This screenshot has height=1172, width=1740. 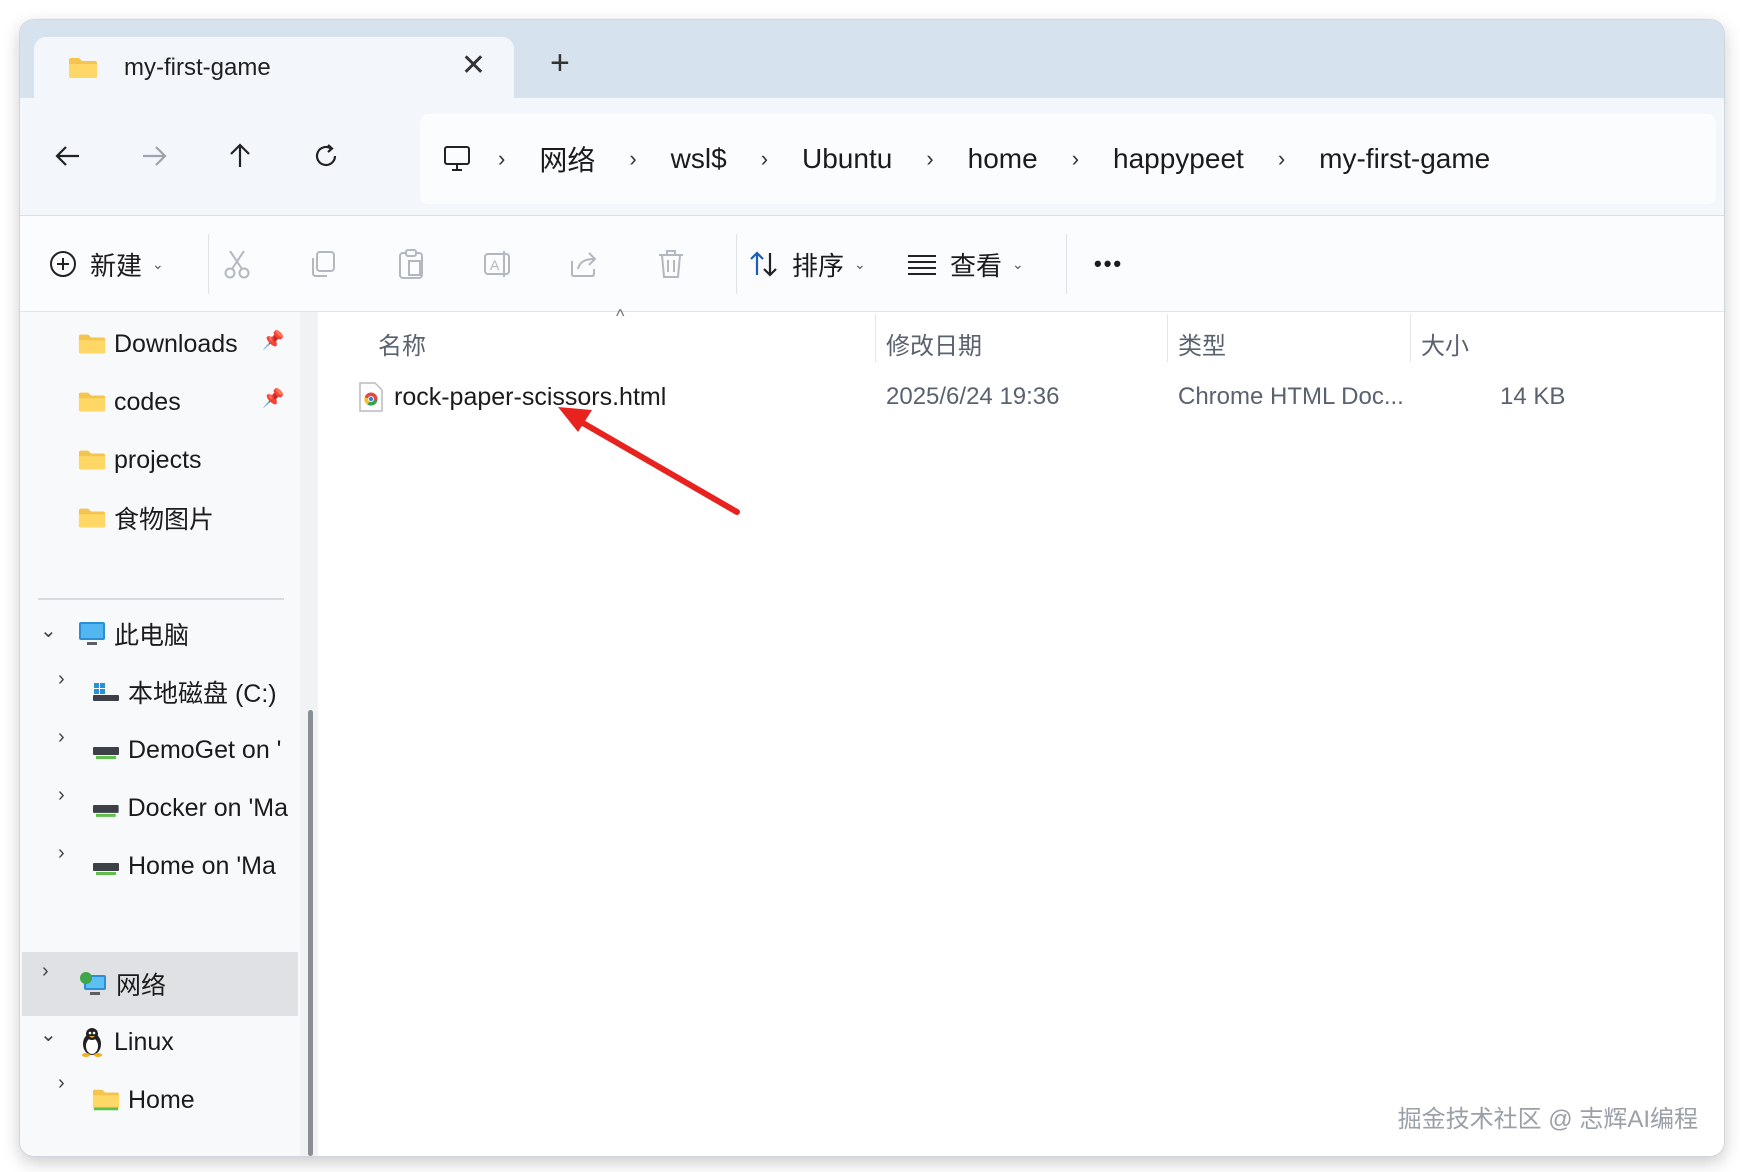 I want to click on copy-button, so click(x=323, y=264).